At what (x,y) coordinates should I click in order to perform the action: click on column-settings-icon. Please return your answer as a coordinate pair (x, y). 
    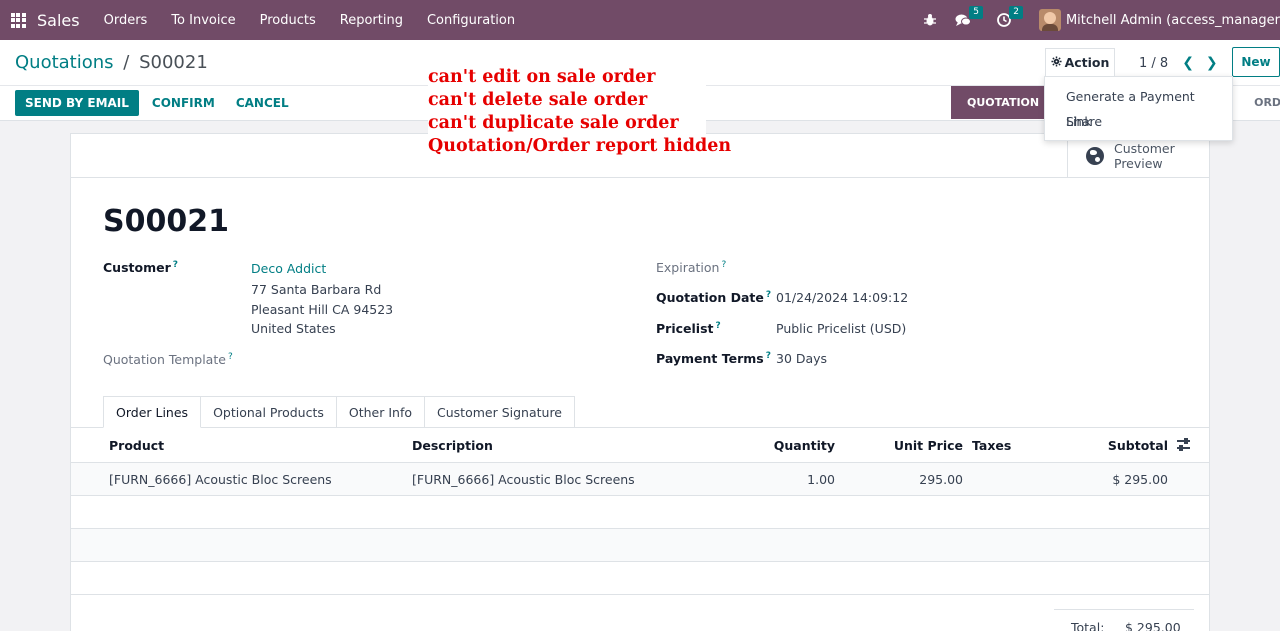
    Looking at the image, I should click on (1184, 445).